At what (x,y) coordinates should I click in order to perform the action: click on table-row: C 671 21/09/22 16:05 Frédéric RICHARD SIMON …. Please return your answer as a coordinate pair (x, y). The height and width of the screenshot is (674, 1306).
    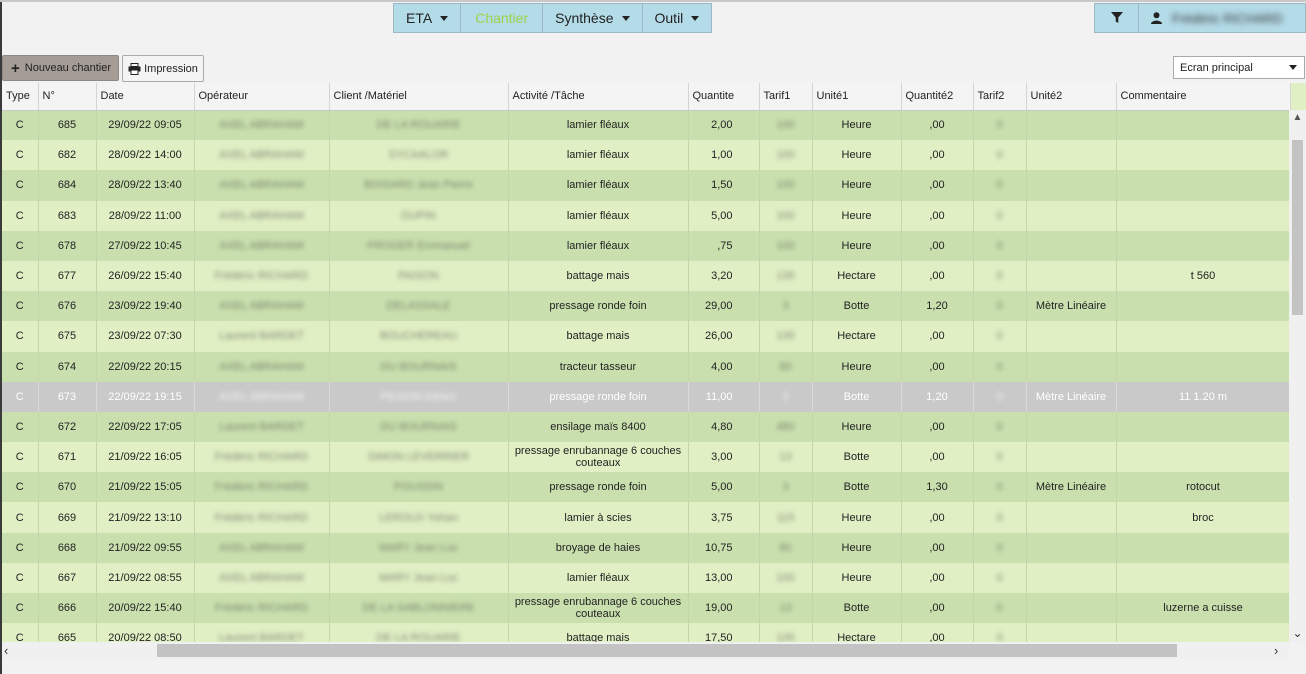
    Looking at the image, I should click on (646, 457).